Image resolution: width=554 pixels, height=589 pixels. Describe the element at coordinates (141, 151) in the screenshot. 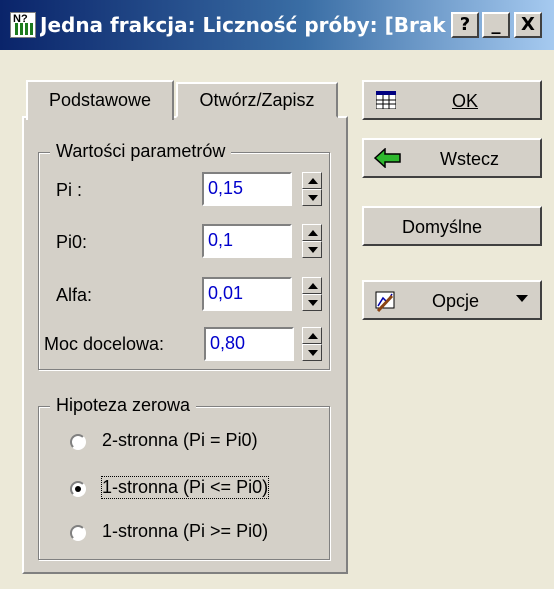

I see `params-legend: Wartości parametrów` at that location.